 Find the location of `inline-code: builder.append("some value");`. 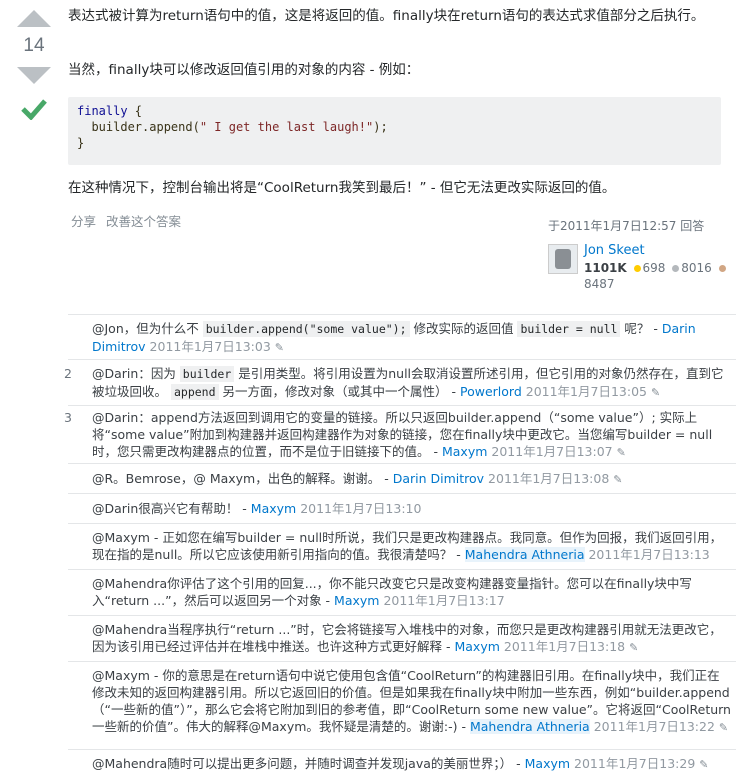

inline-code: builder.append("some value"); is located at coordinates (306, 329).